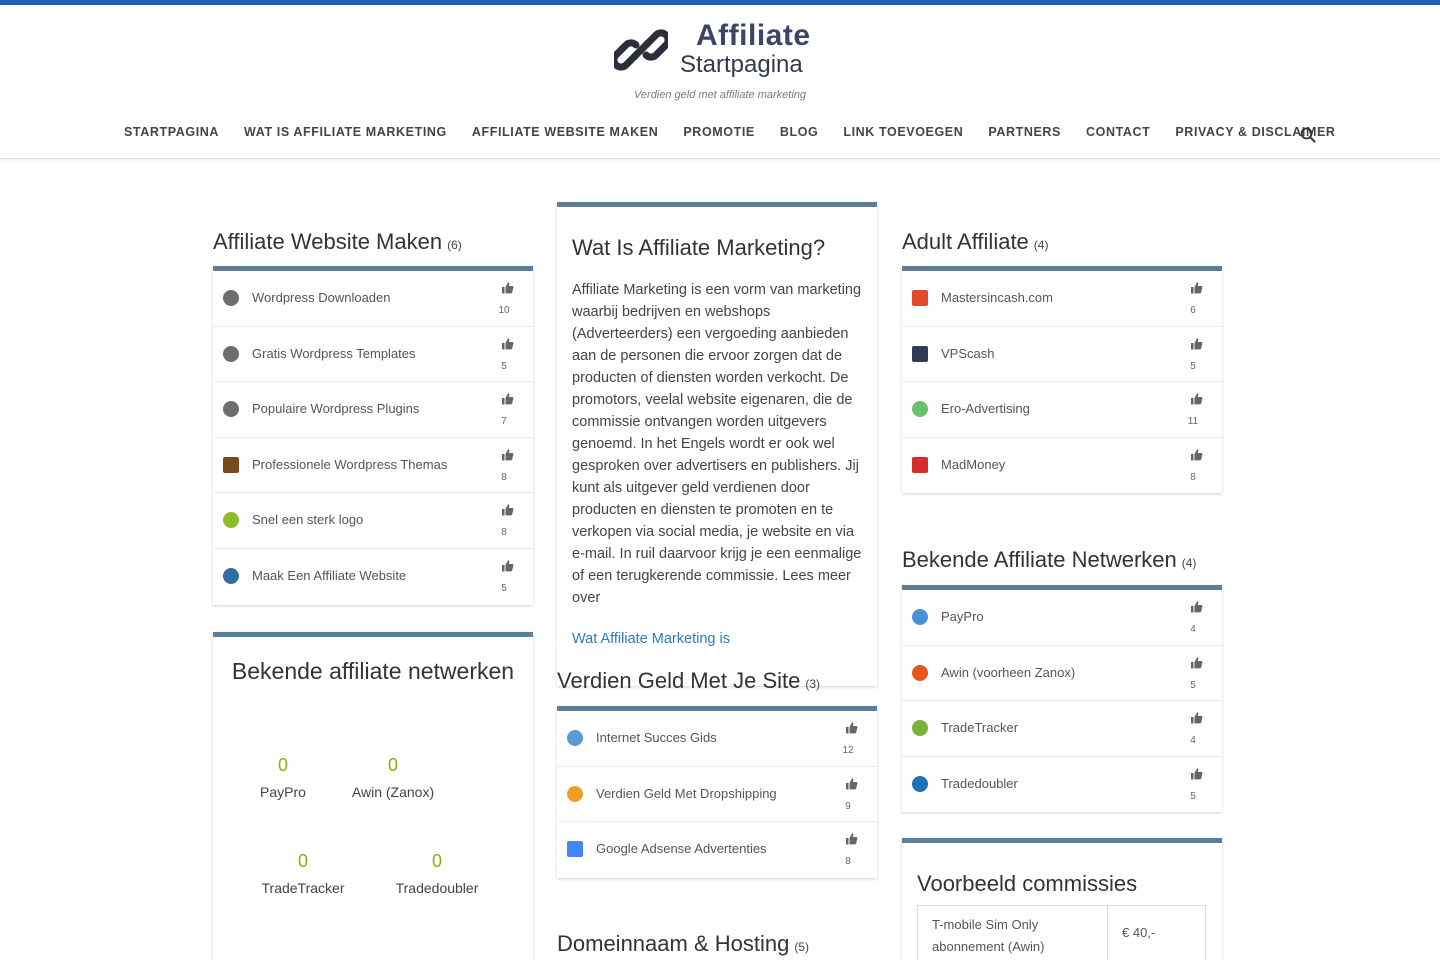 Image resolution: width=1440 pixels, height=960 pixels. What do you see at coordinates (1193, 422) in the screenshot?
I see `vote-count: 11` at bounding box center [1193, 422].